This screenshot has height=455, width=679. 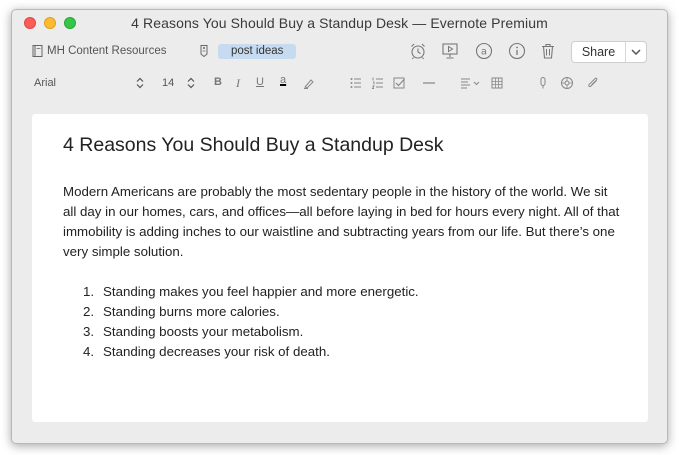 I want to click on bold-button: B, so click(x=218, y=82).